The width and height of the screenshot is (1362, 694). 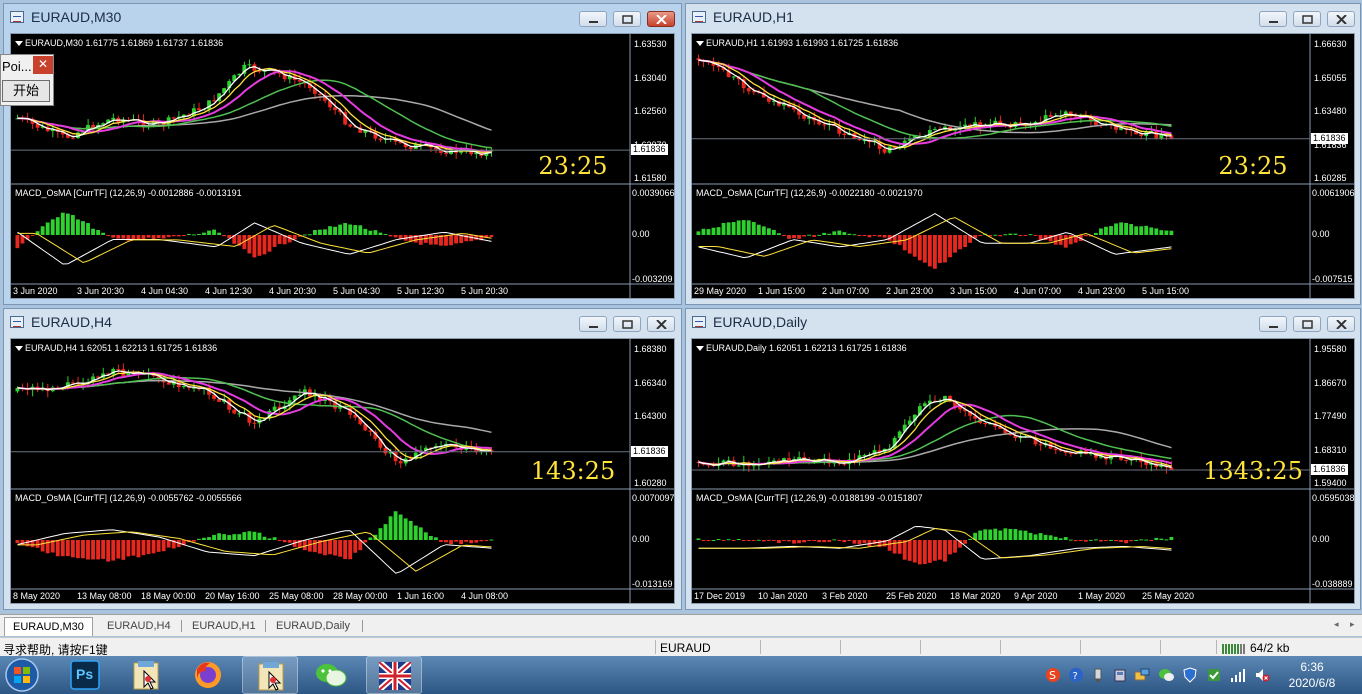 What do you see at coordinates (1023, 17) in the screenshot?
I see `title-bar: EURAUD,H1` at bounding box center [1023, 17].